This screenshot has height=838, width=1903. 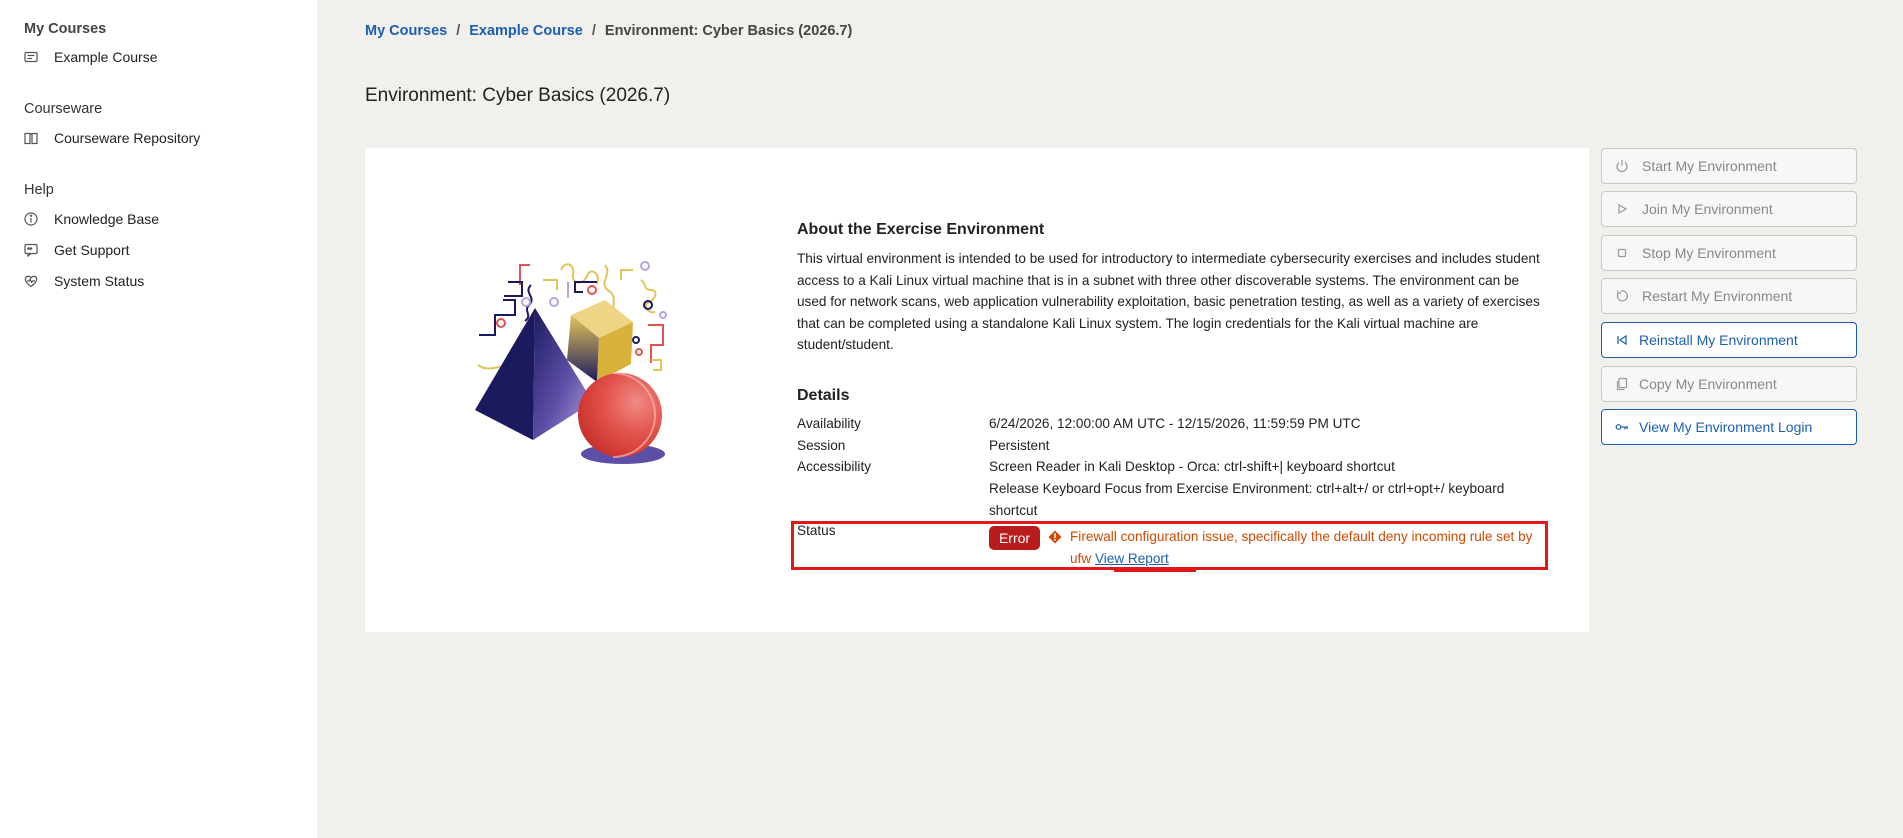 I want to click on view-login-button: View My Environment Login, so click(x=1729, y=427).